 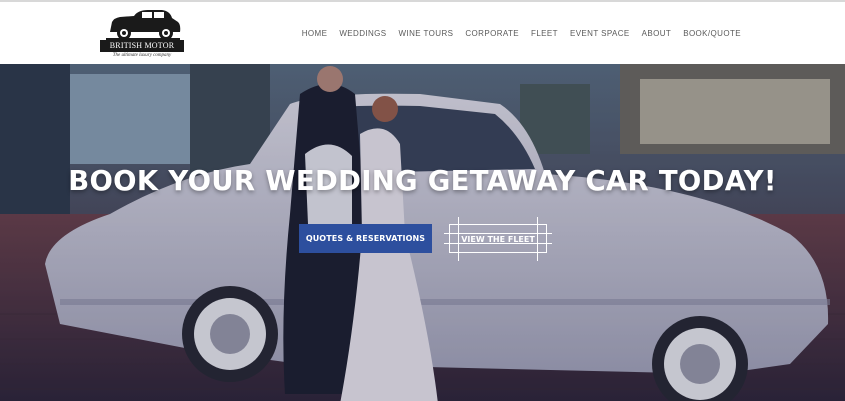 I want to click on nav-item-corporate: CORPORATE, so click(x=492, y=33).